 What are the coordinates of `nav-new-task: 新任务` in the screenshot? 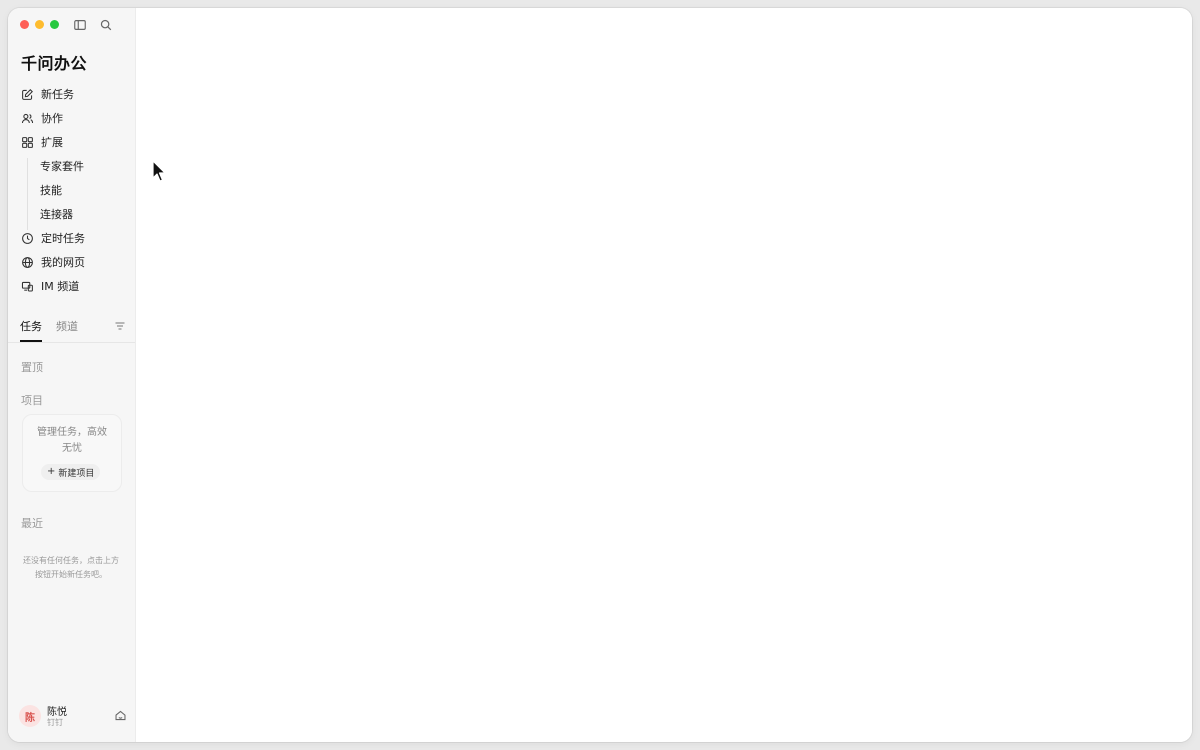 It's located at (47, 94).